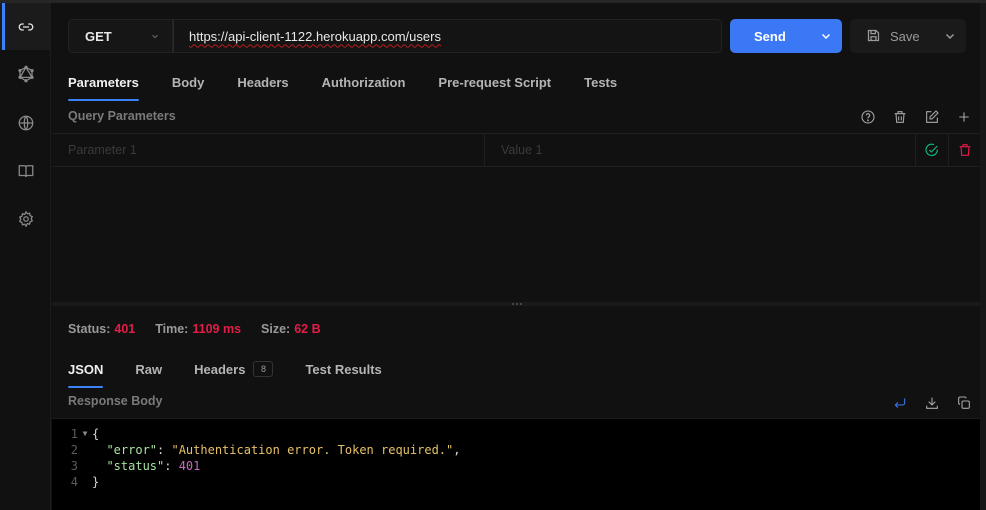 This screenshot has width=986, height=510. Describe the element at coordinates (120, 36) in the screenshot. I see `method-select: GET` at that location.